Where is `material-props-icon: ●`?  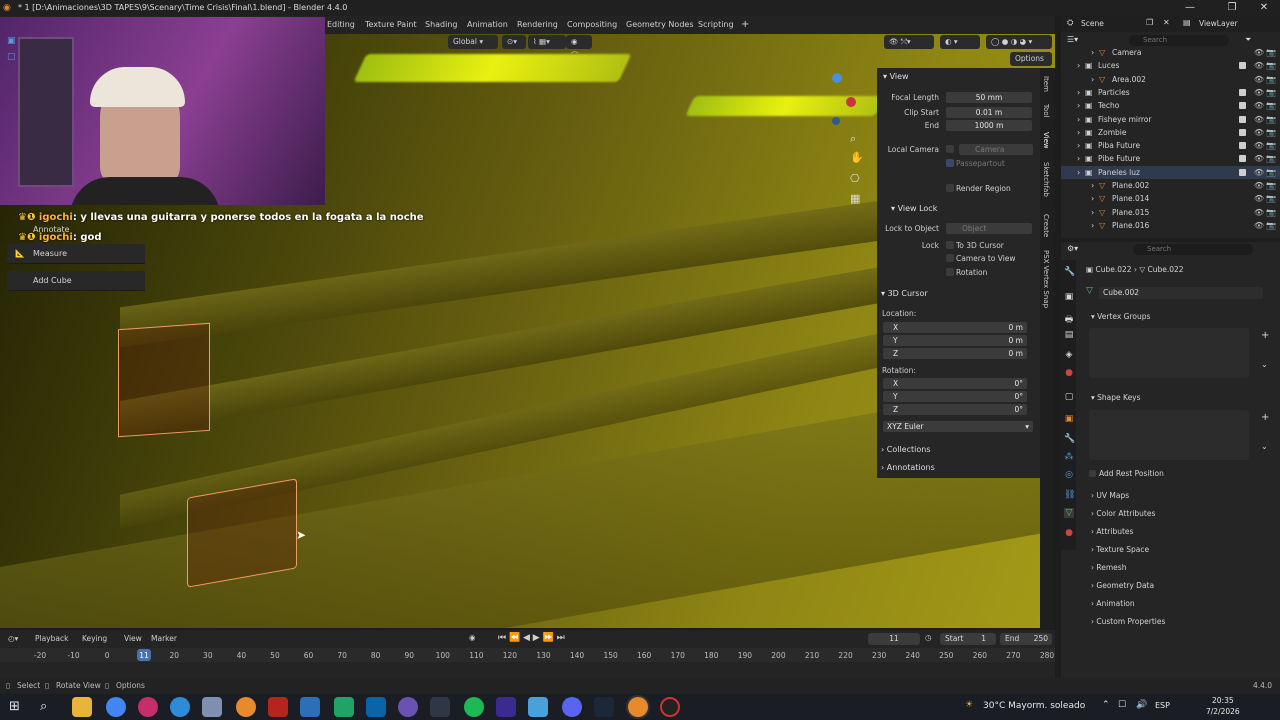
material-props-icon: ● is located at coordinates (1069, 533).